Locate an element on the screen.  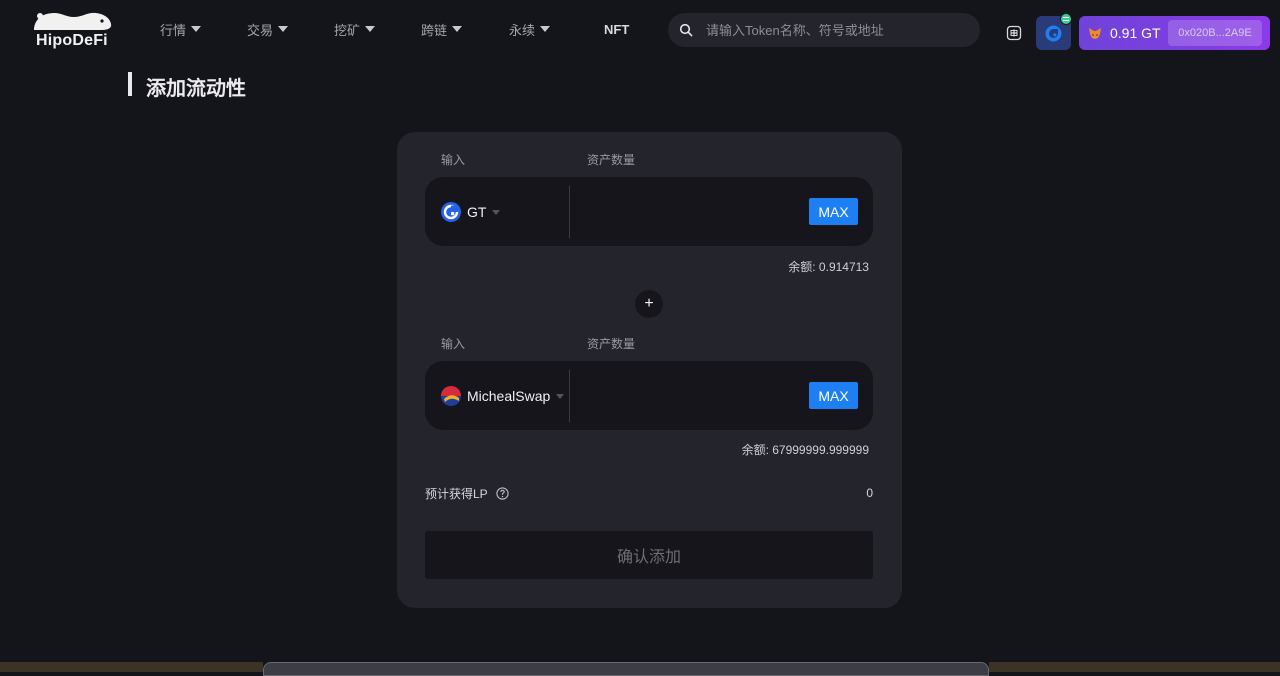
hipodefi-logo: HipoDeFi is located at coordinates (73, 29).